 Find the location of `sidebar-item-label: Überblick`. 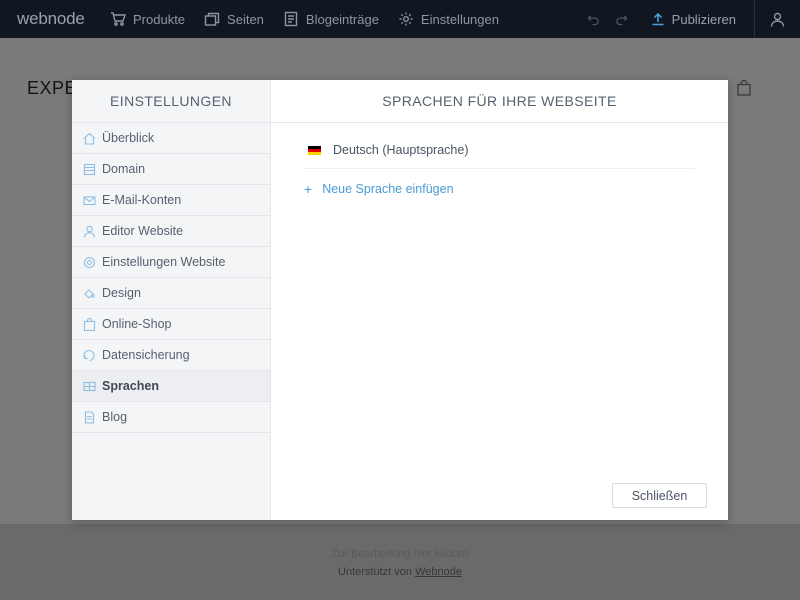

sidebar-item-label: Überblick is located at coordinates (128, 138).